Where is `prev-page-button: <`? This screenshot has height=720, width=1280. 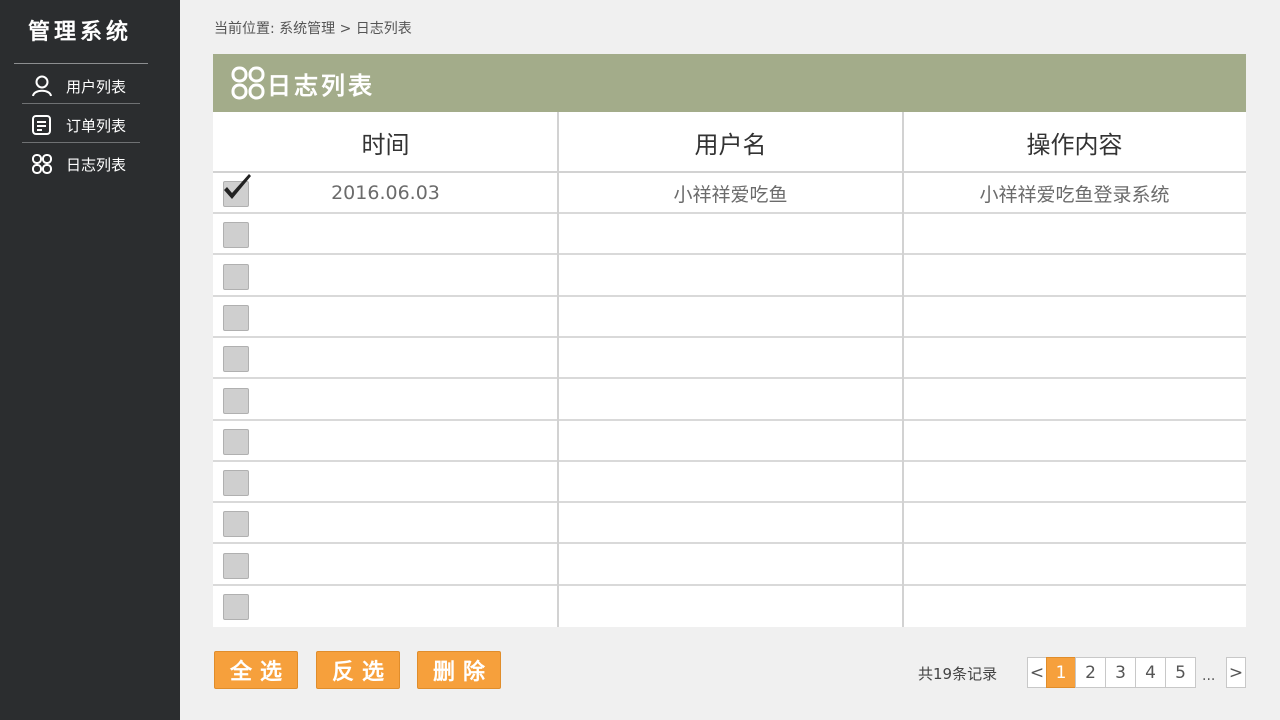 prev-page-button: < is located at coordinates (1037, 672).